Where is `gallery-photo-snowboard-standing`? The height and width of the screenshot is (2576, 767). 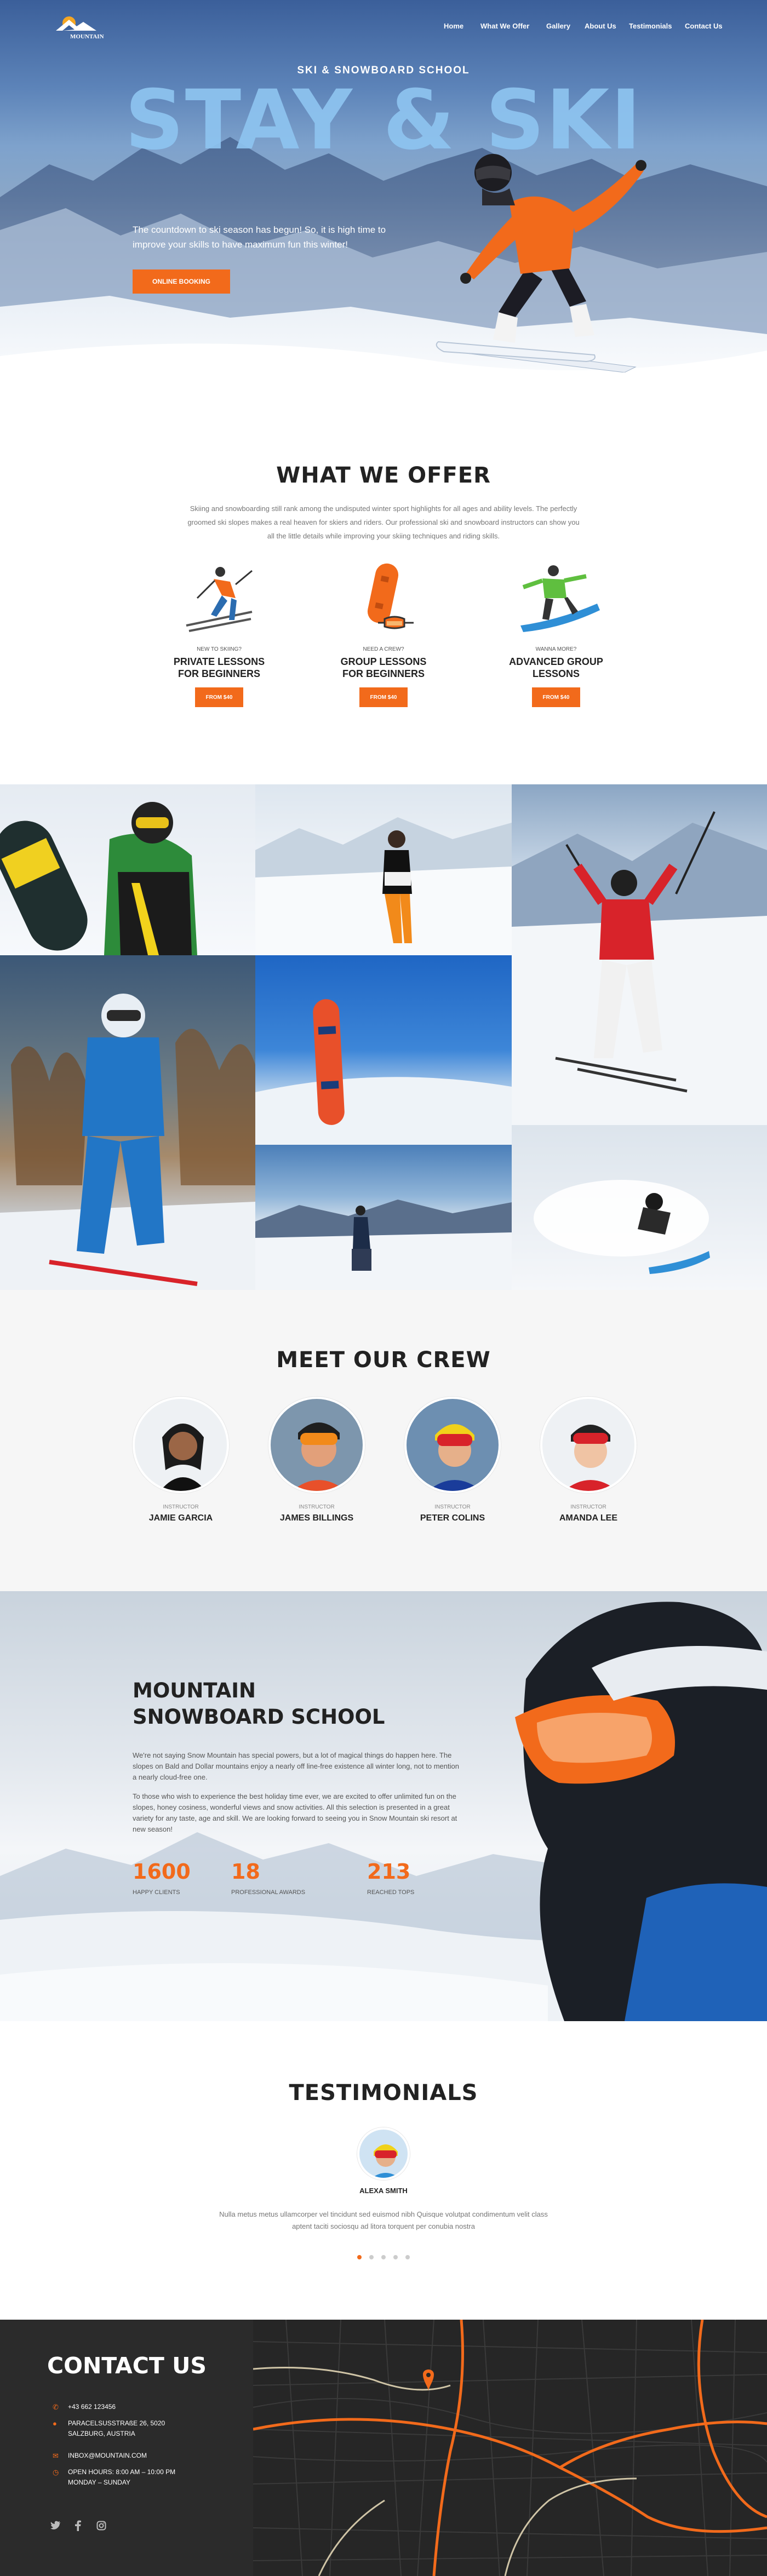
gallery-photo-snowboard-standing is located at coordinates (383, 1050).